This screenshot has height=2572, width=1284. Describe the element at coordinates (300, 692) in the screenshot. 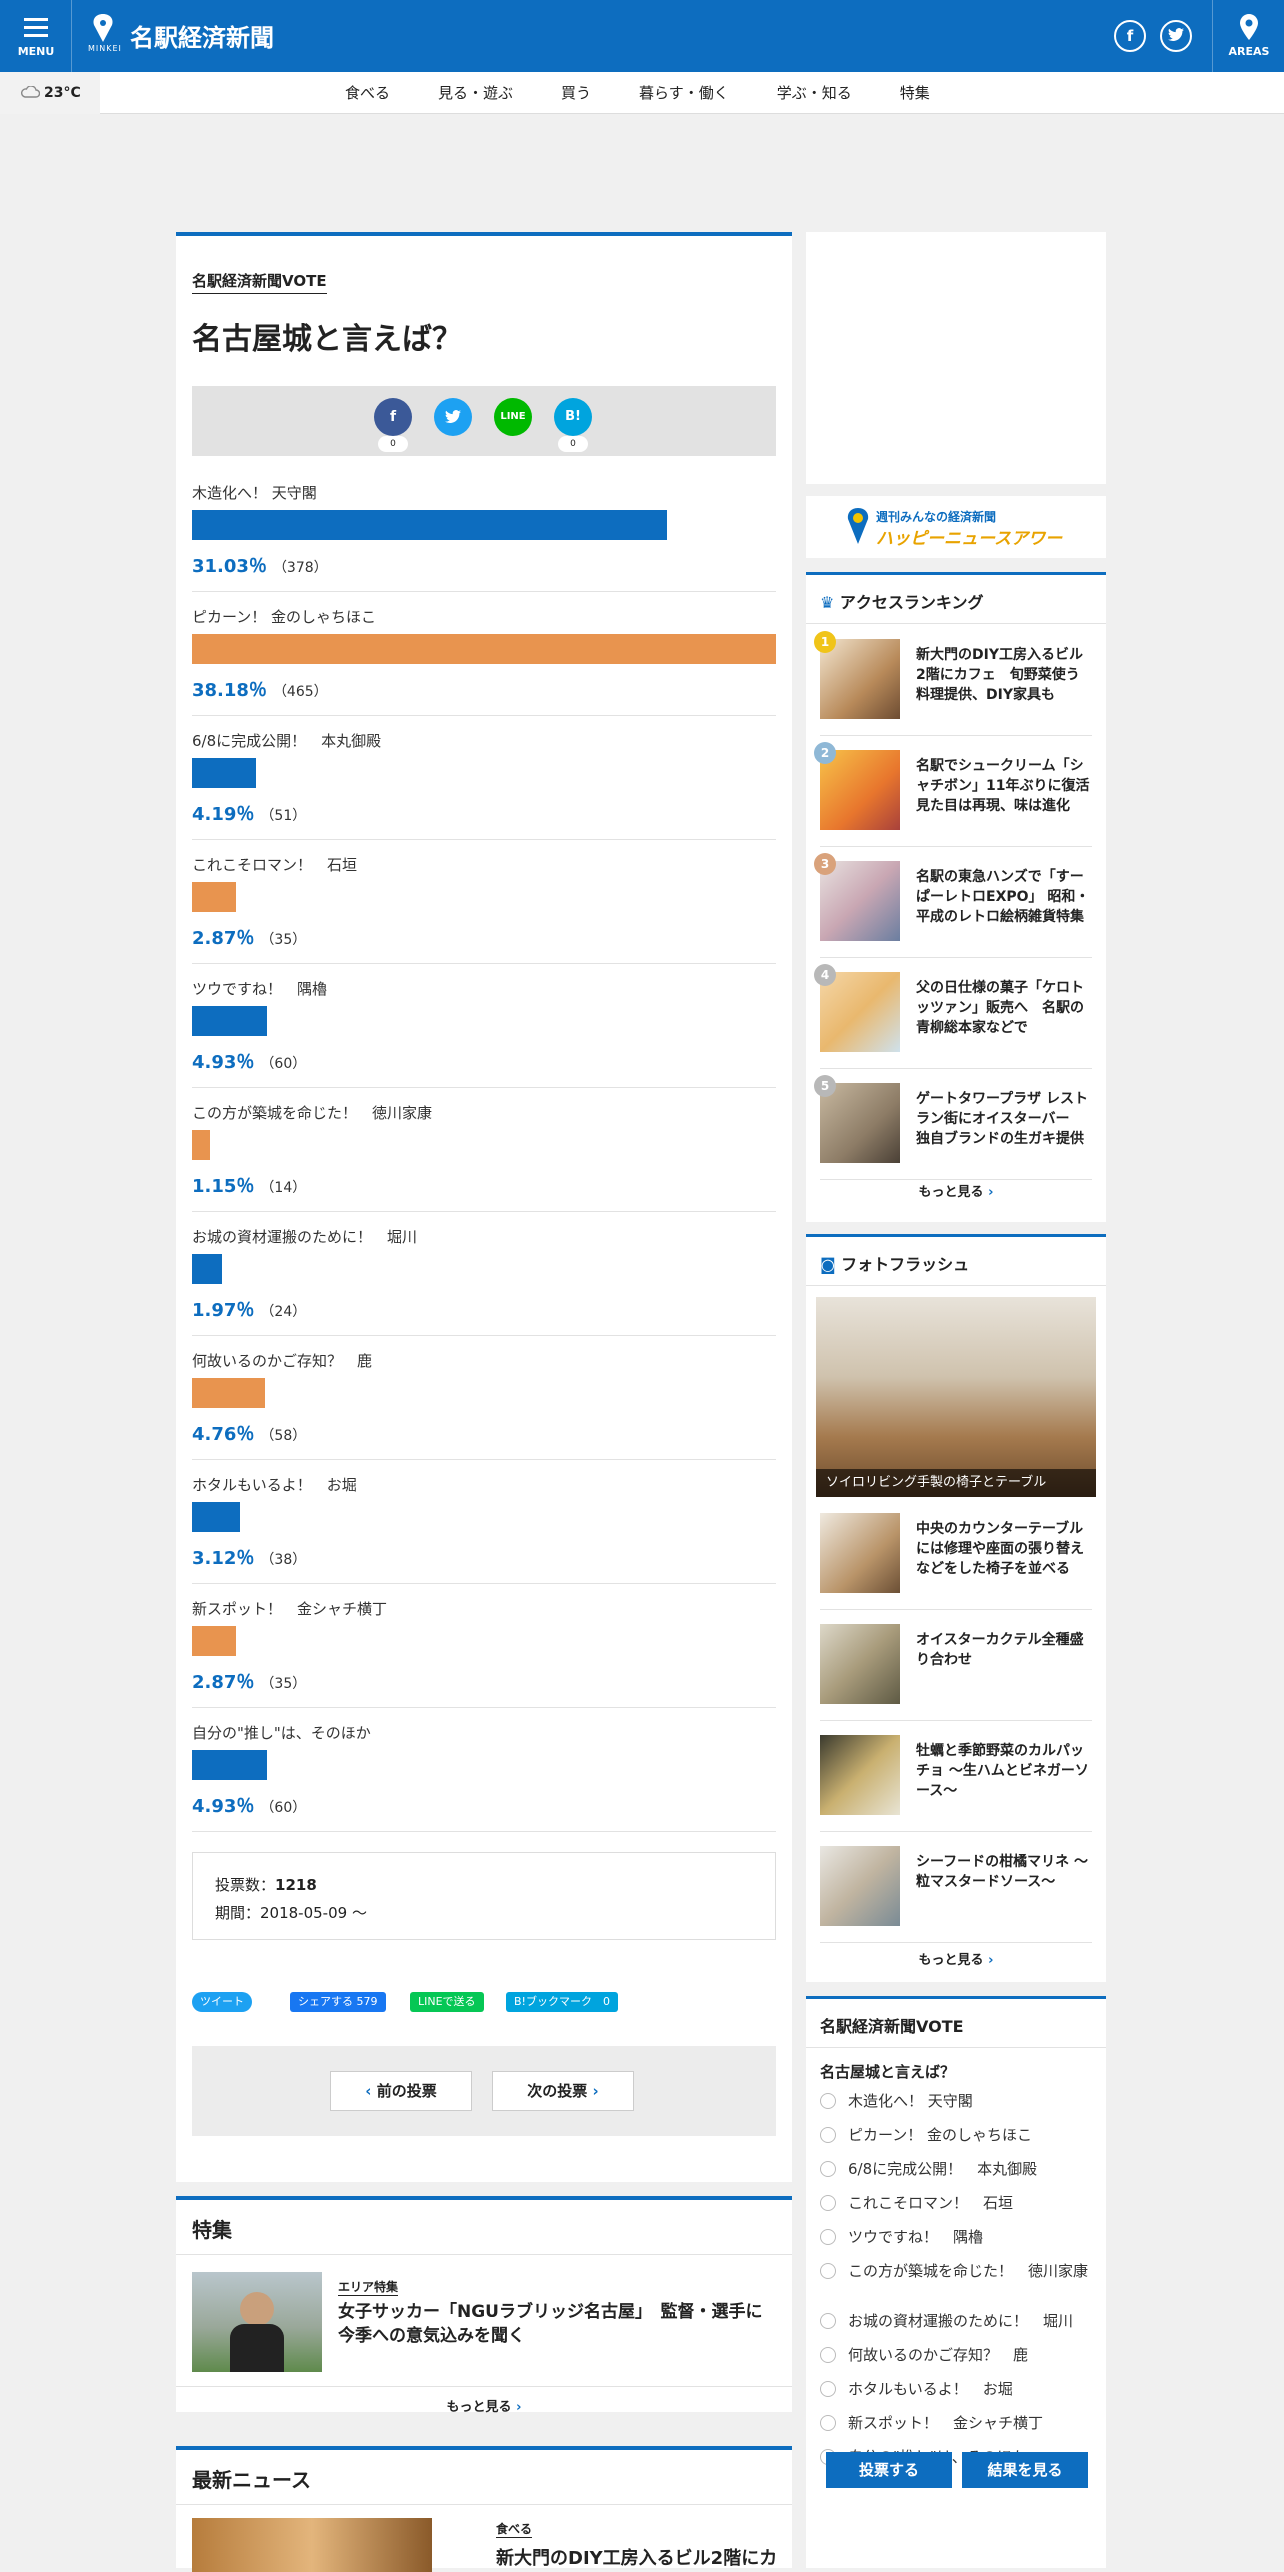

I see `vote-option-count: （465）` at that location.